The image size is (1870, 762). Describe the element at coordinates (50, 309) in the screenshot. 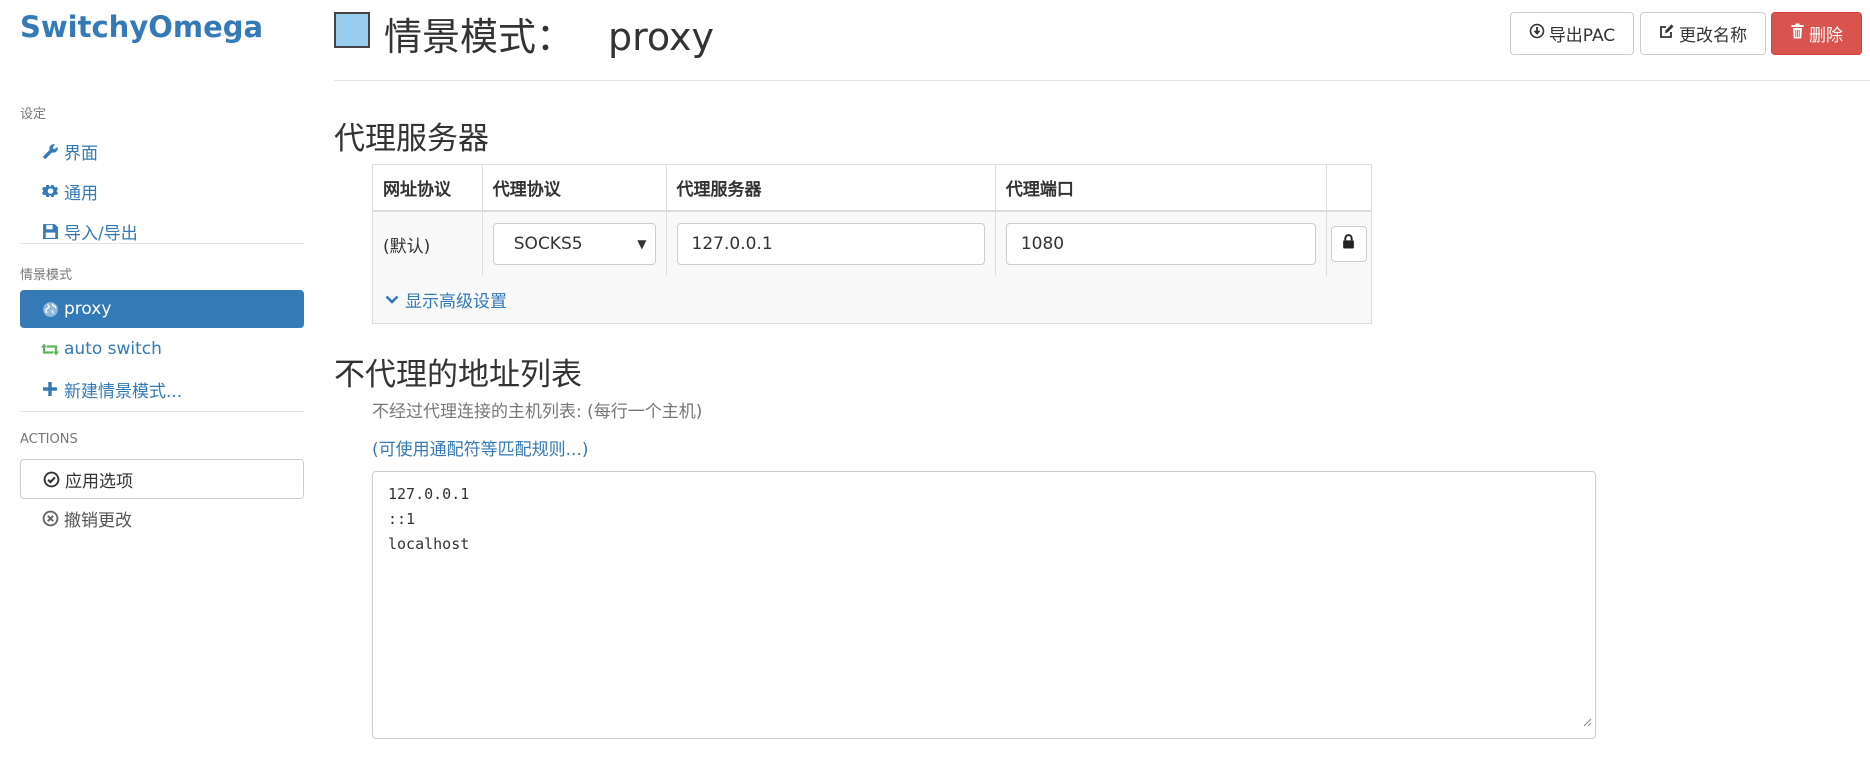

I see `globe-icon` at that location.